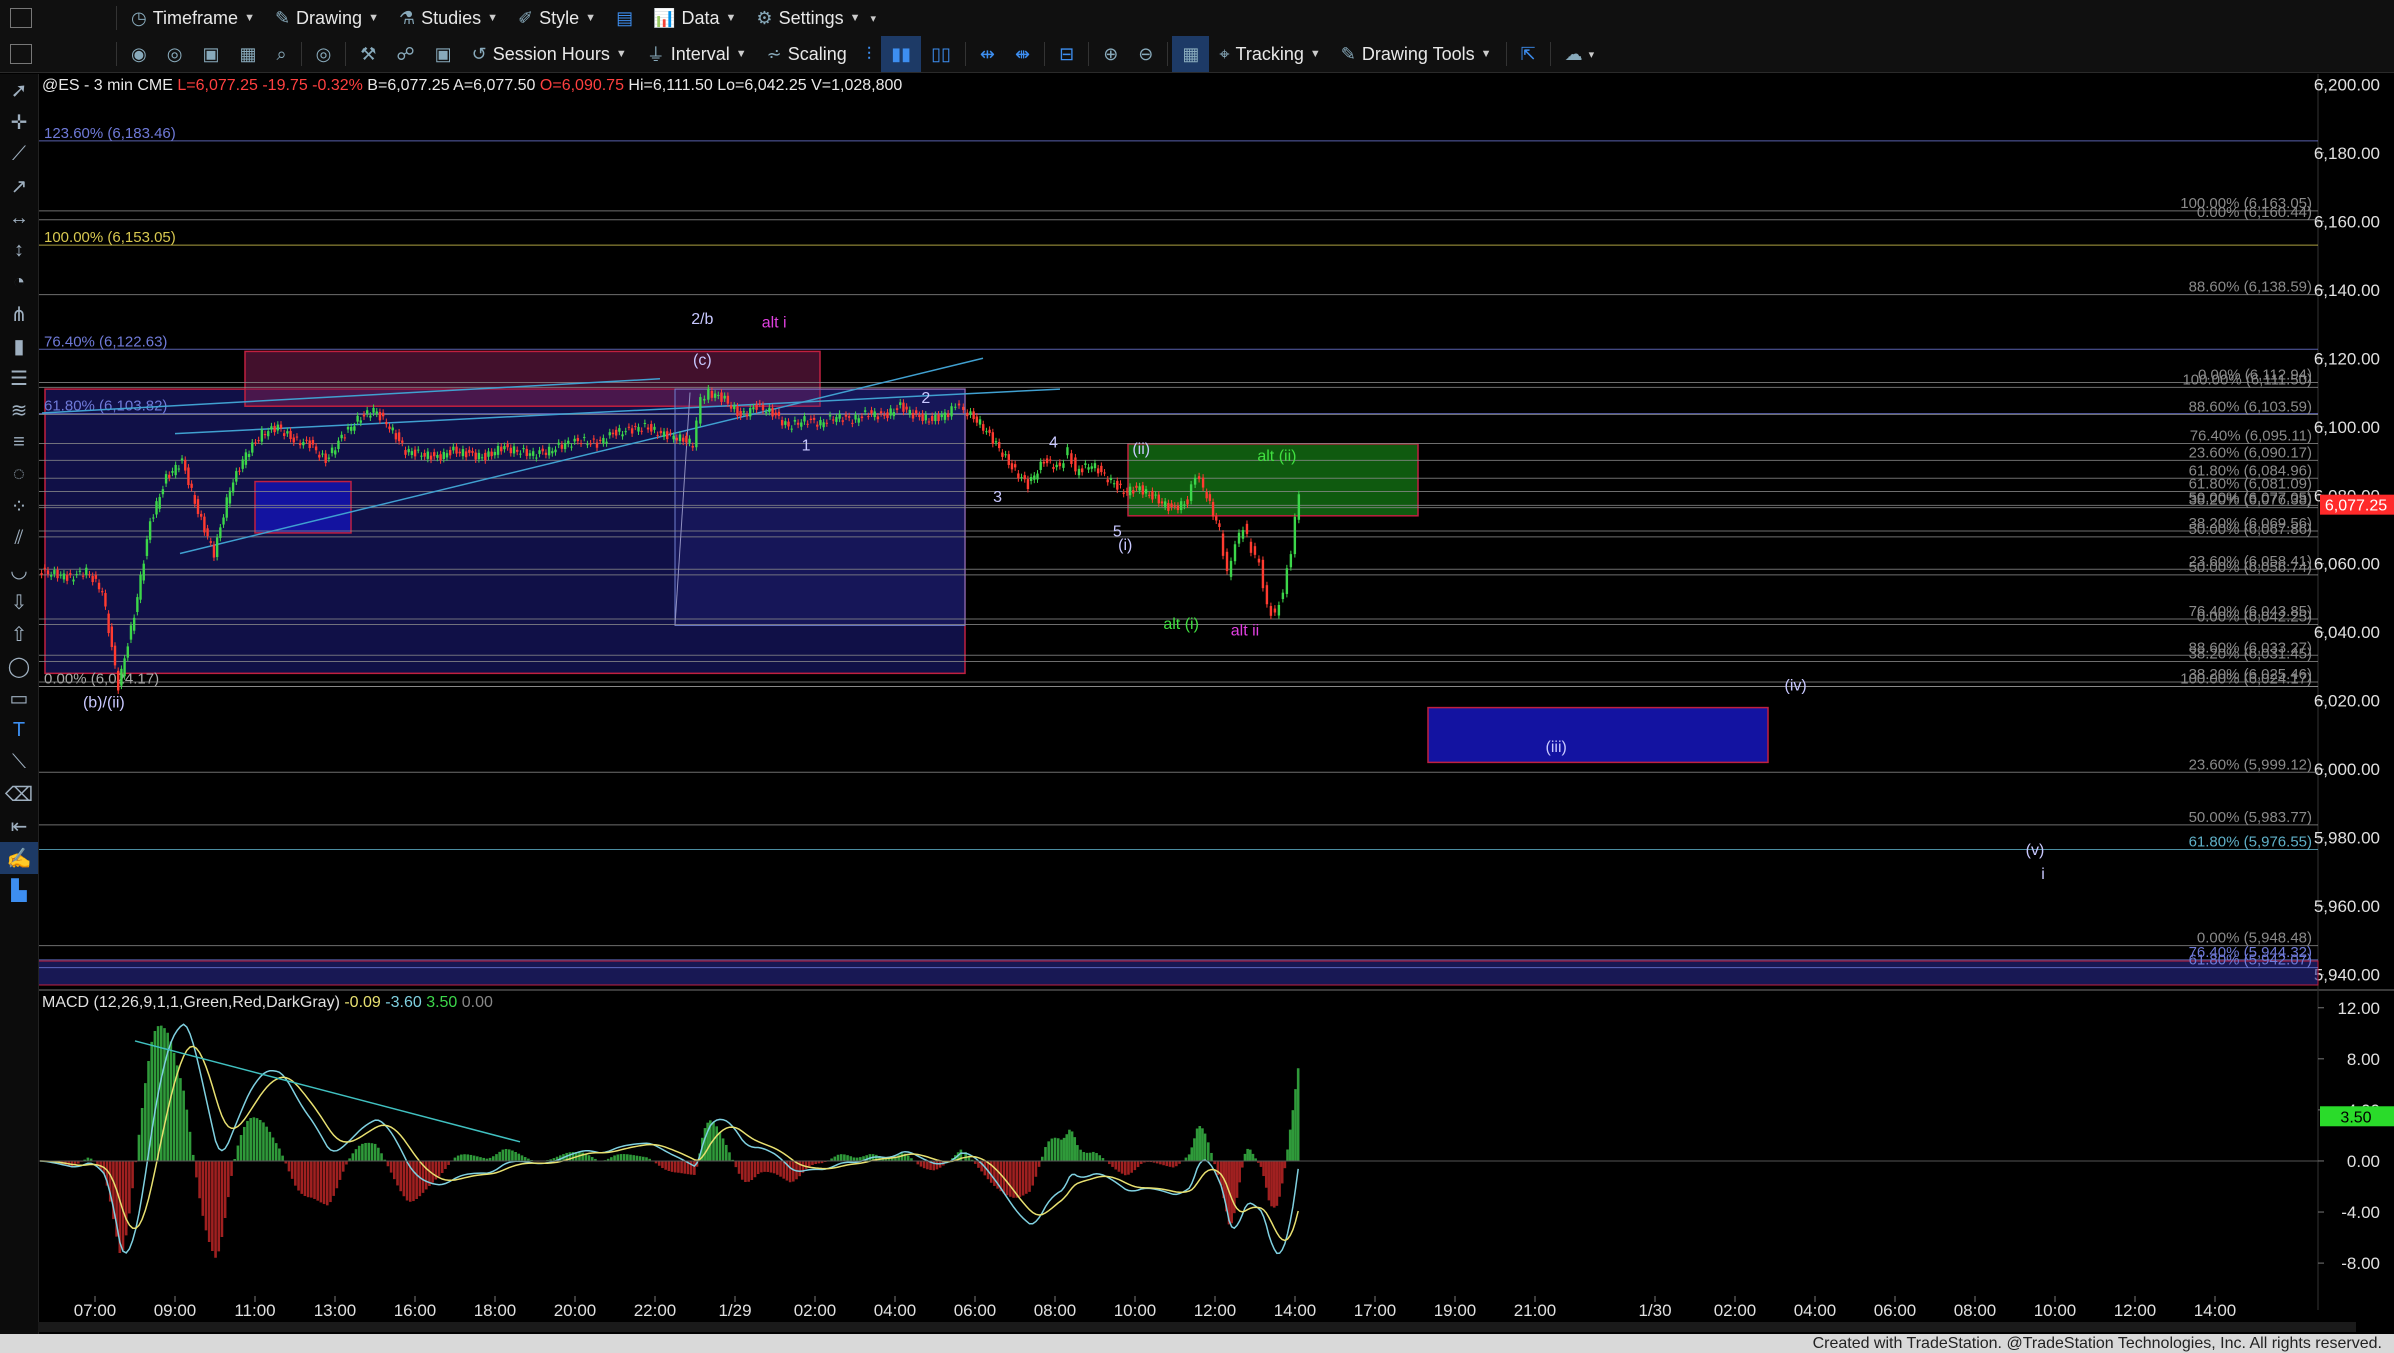 The image size is (2394, 1353). I want to click on crosshair-tool-icon: ✛, so click(19, 122).